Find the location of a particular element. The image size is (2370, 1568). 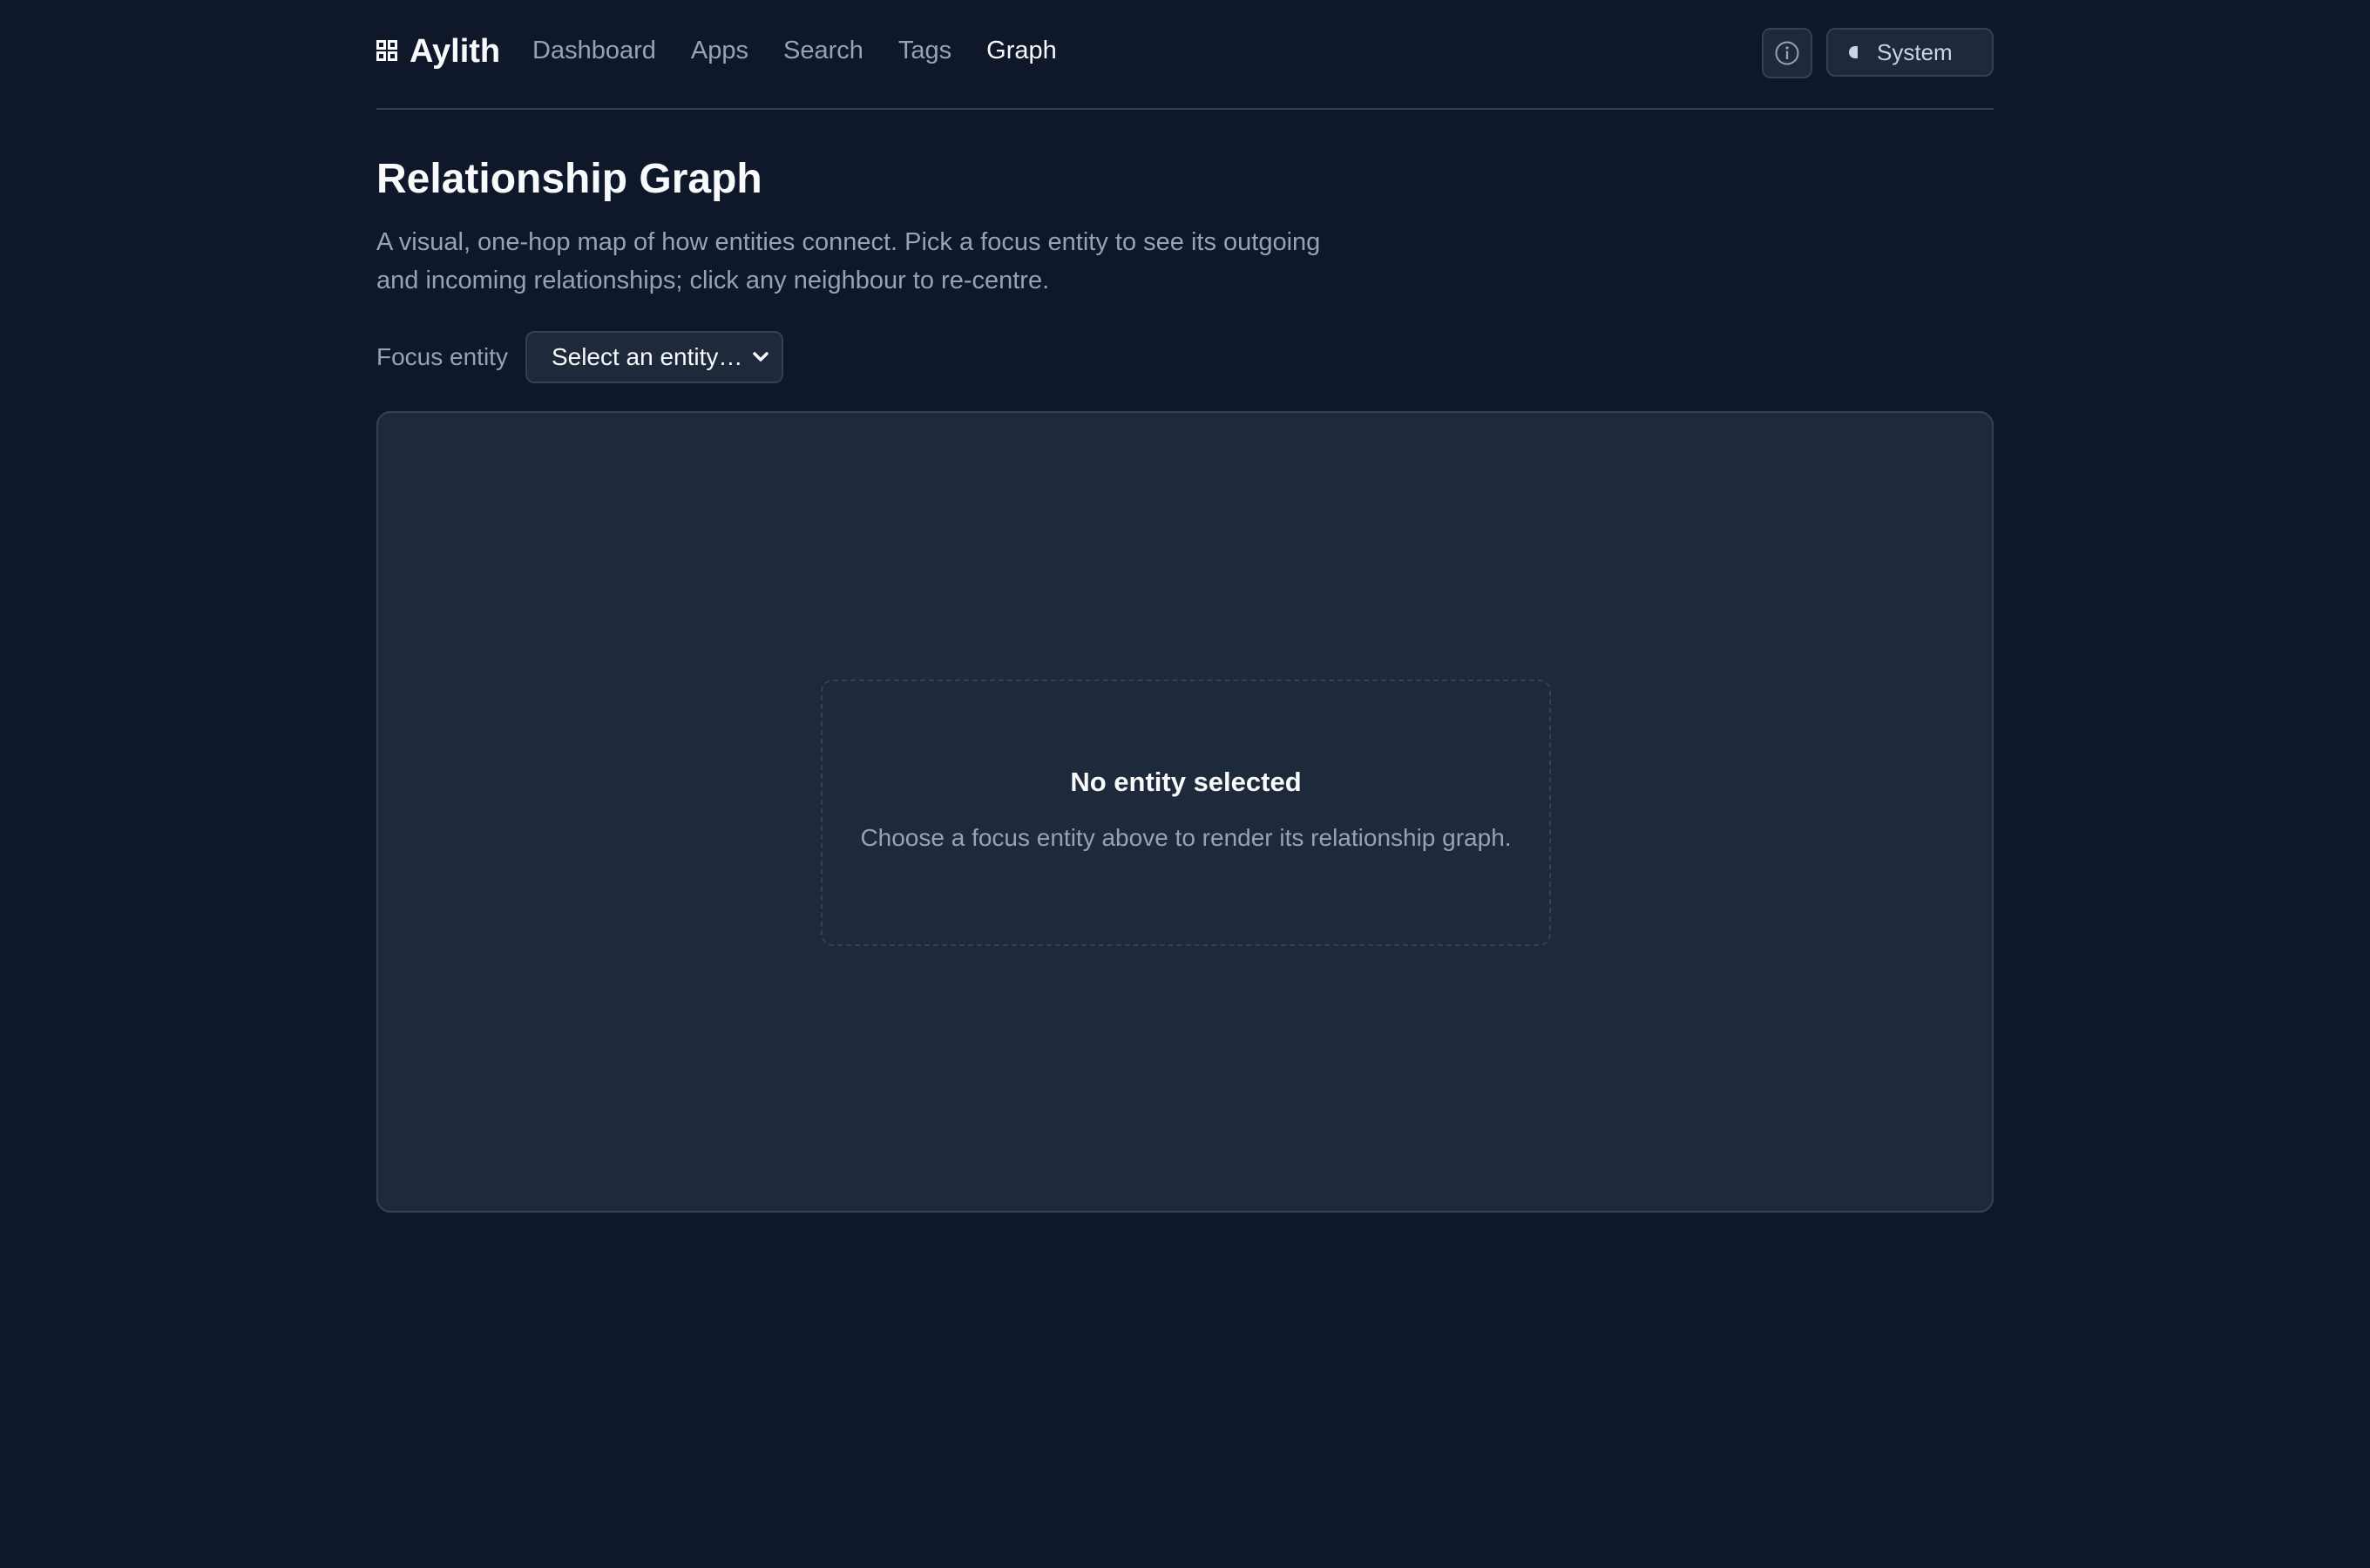

nav-search: Search is located at coordinates (823, 50).